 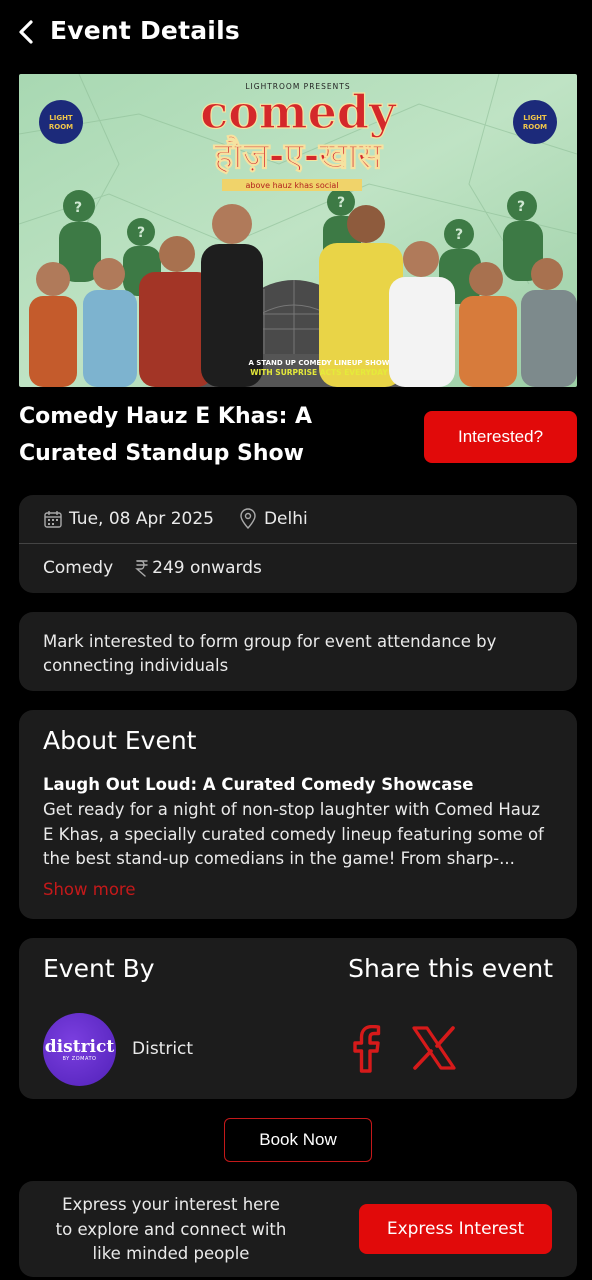 I want to click on calendar-icon, so click(x=53, y=519).